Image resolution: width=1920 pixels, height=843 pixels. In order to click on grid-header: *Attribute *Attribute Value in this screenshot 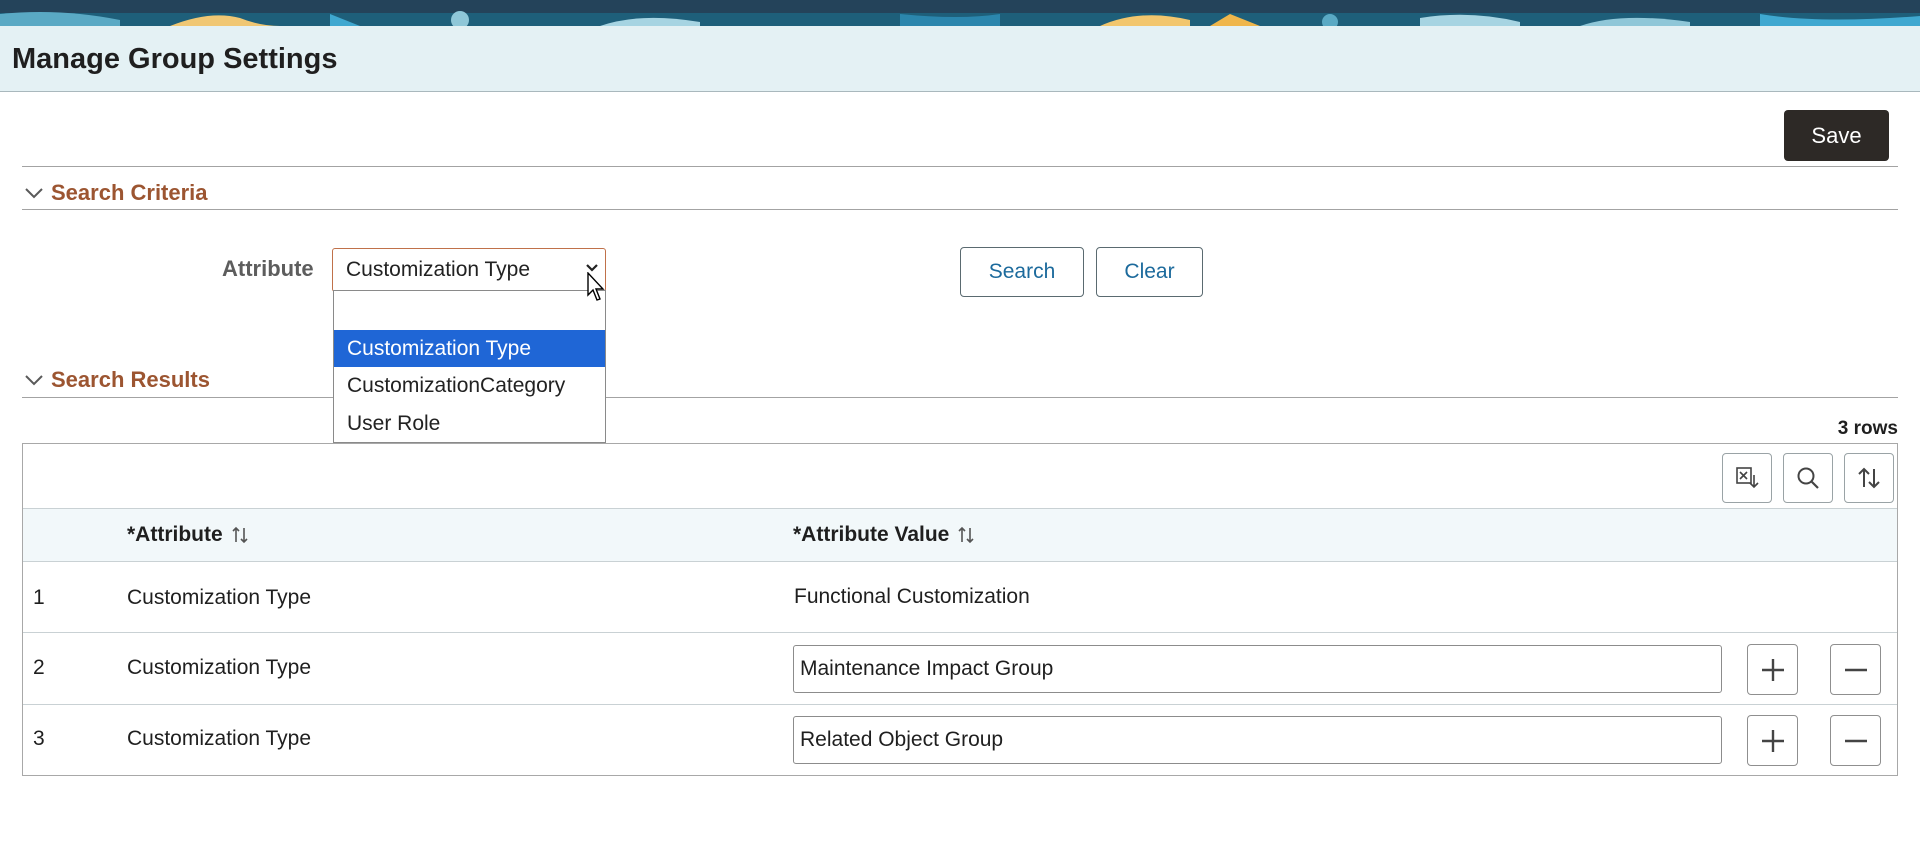, I will do `click(960, 535)`.